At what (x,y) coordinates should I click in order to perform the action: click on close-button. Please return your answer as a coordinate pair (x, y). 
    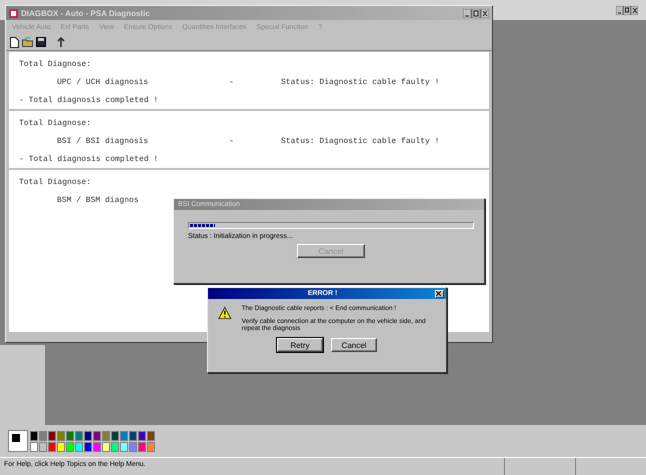
    Looking at the image, I should click on (439, 294).